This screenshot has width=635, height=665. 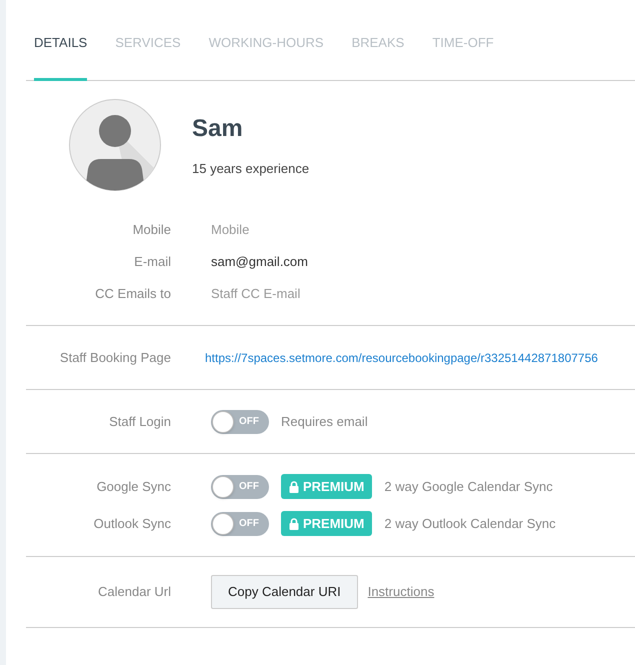 I want to click on field-label: E-mail, so click(x=152, y=262).